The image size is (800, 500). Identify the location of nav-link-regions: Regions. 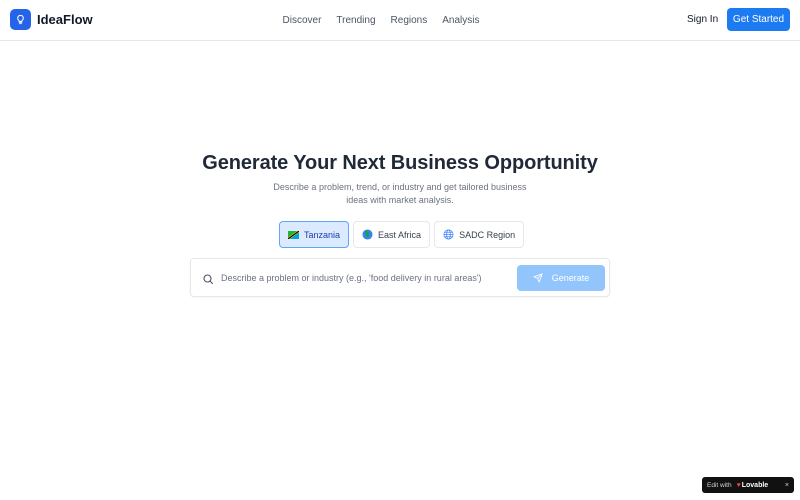
(409, 20).